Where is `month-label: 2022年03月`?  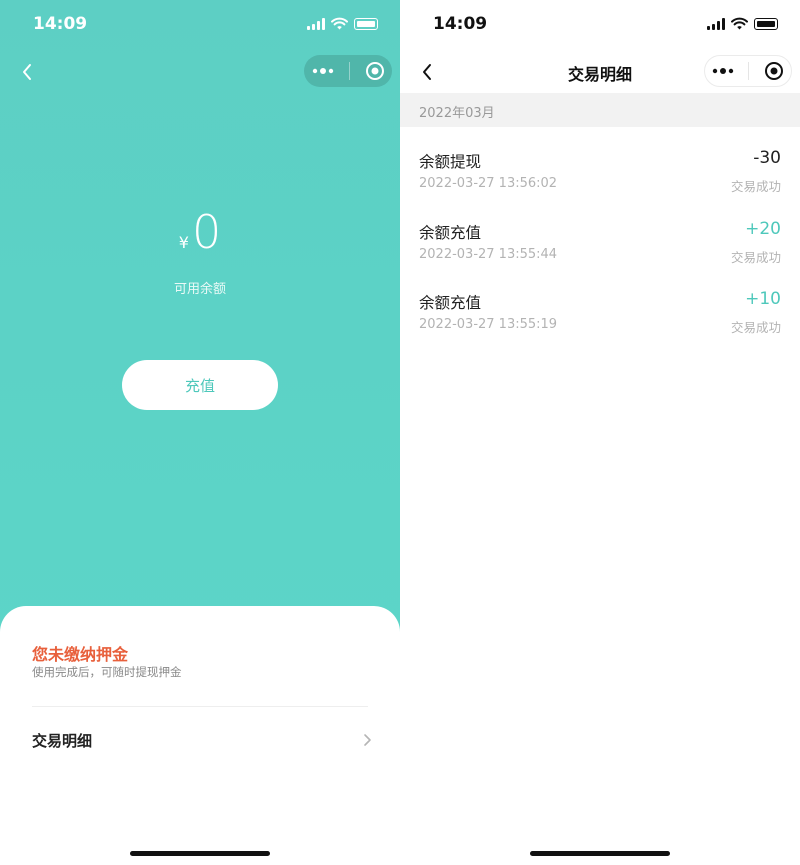
month-label: 2022年03月 is located at coordinates (457, 113).